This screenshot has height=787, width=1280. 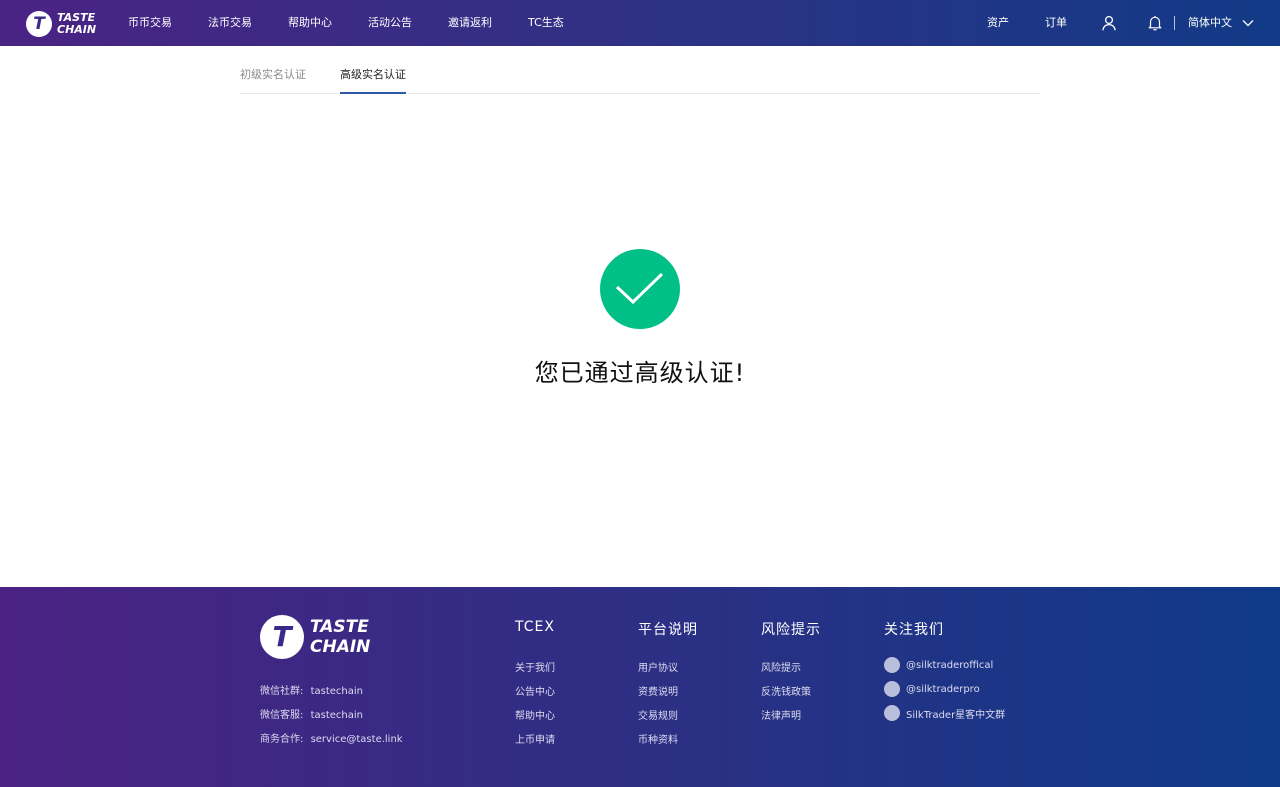 I want to click on footer-logo-mark: T, so click(x=282, y=637).